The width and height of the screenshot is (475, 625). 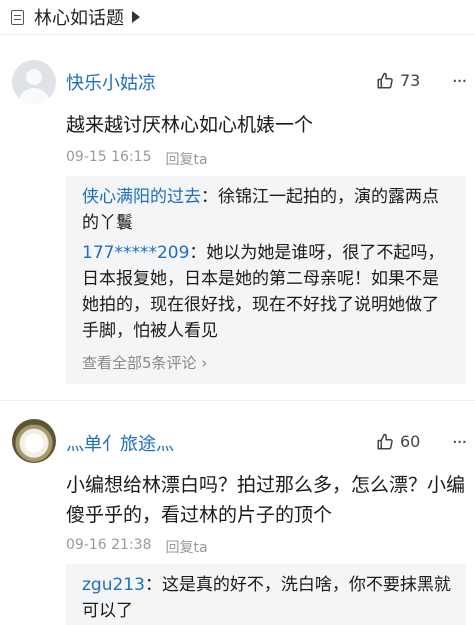 What do you see at coordinates (79, 17) in the screenshot?
I see `topic-title: 林心如话题` at bounding box center [79, 17].